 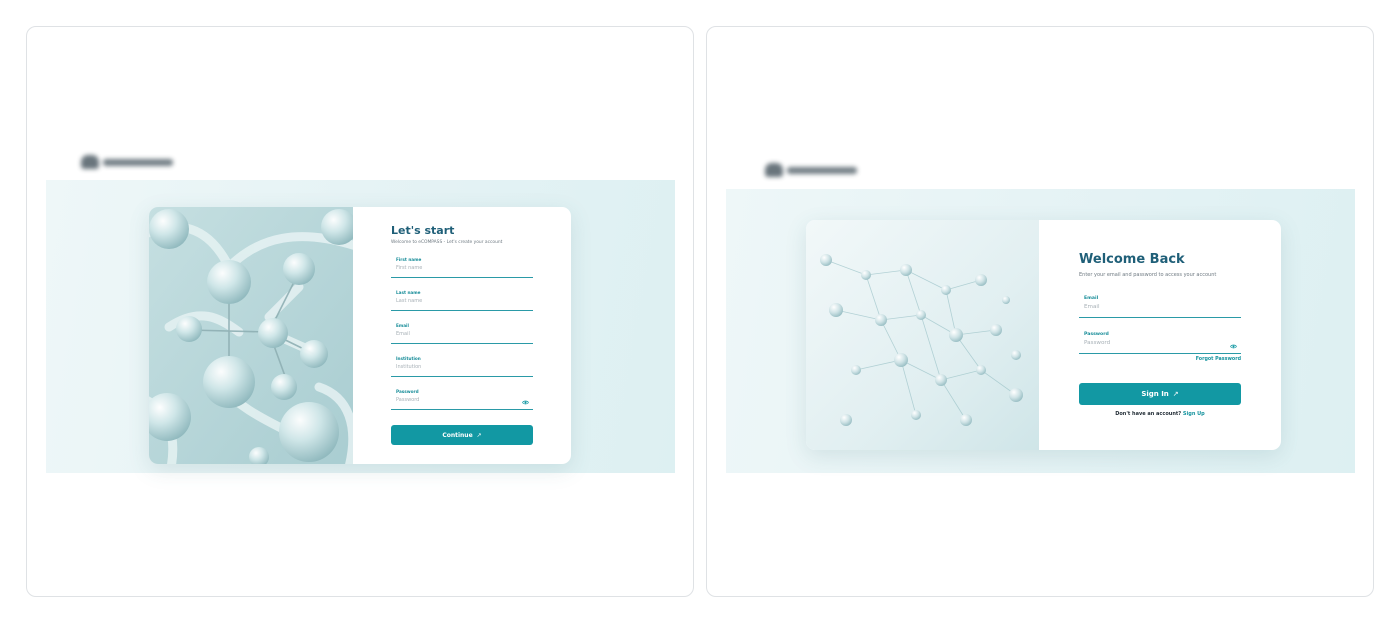 I want to click on sign-in-button: Sign In ↗, so click(x=1160, y=394).